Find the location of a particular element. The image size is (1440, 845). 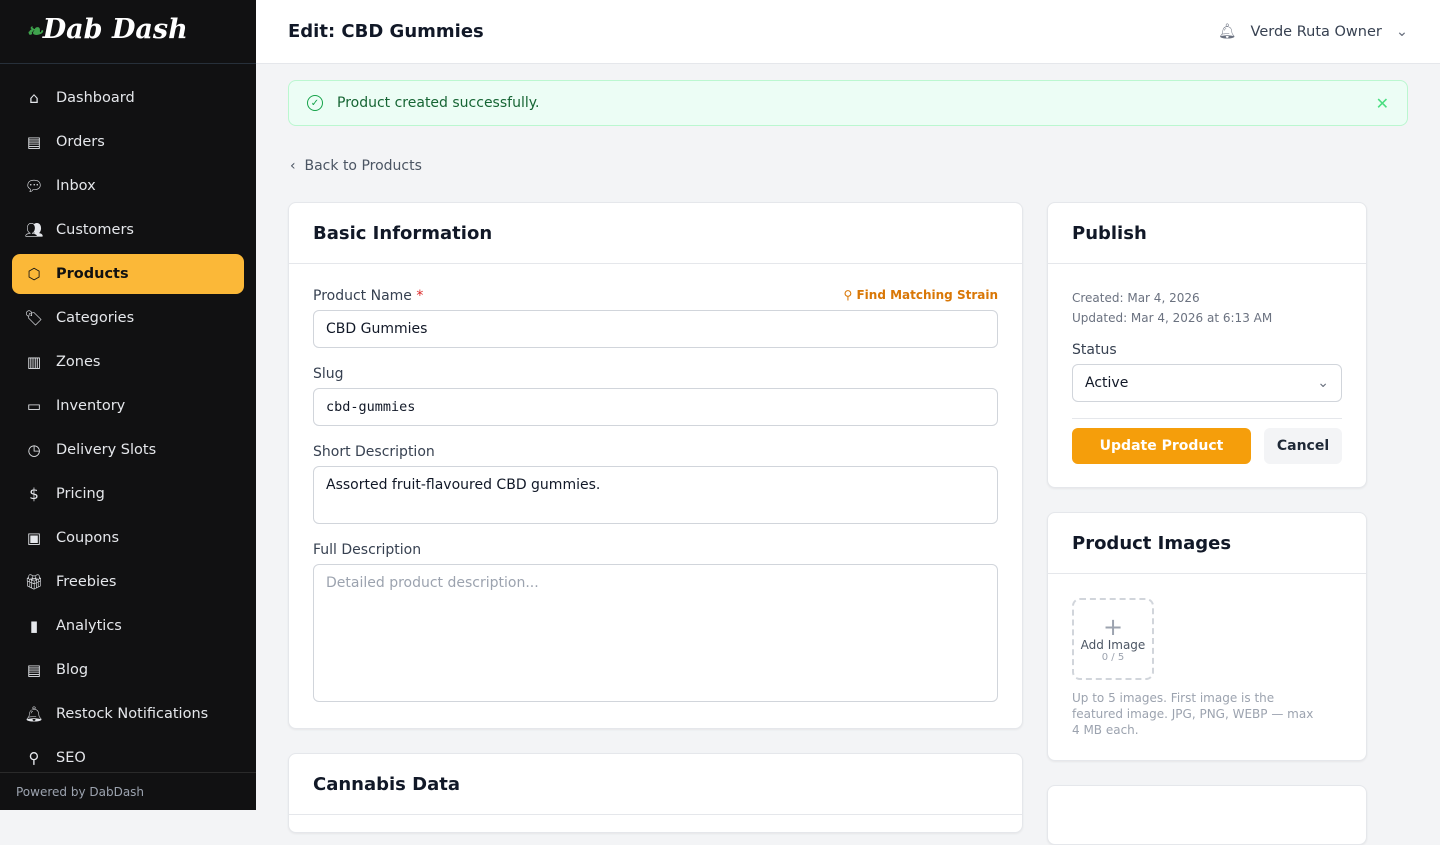

sidebar-item-restock-notifications: 🔔︎ Restock Notifications is located at coordinates (128, 714).